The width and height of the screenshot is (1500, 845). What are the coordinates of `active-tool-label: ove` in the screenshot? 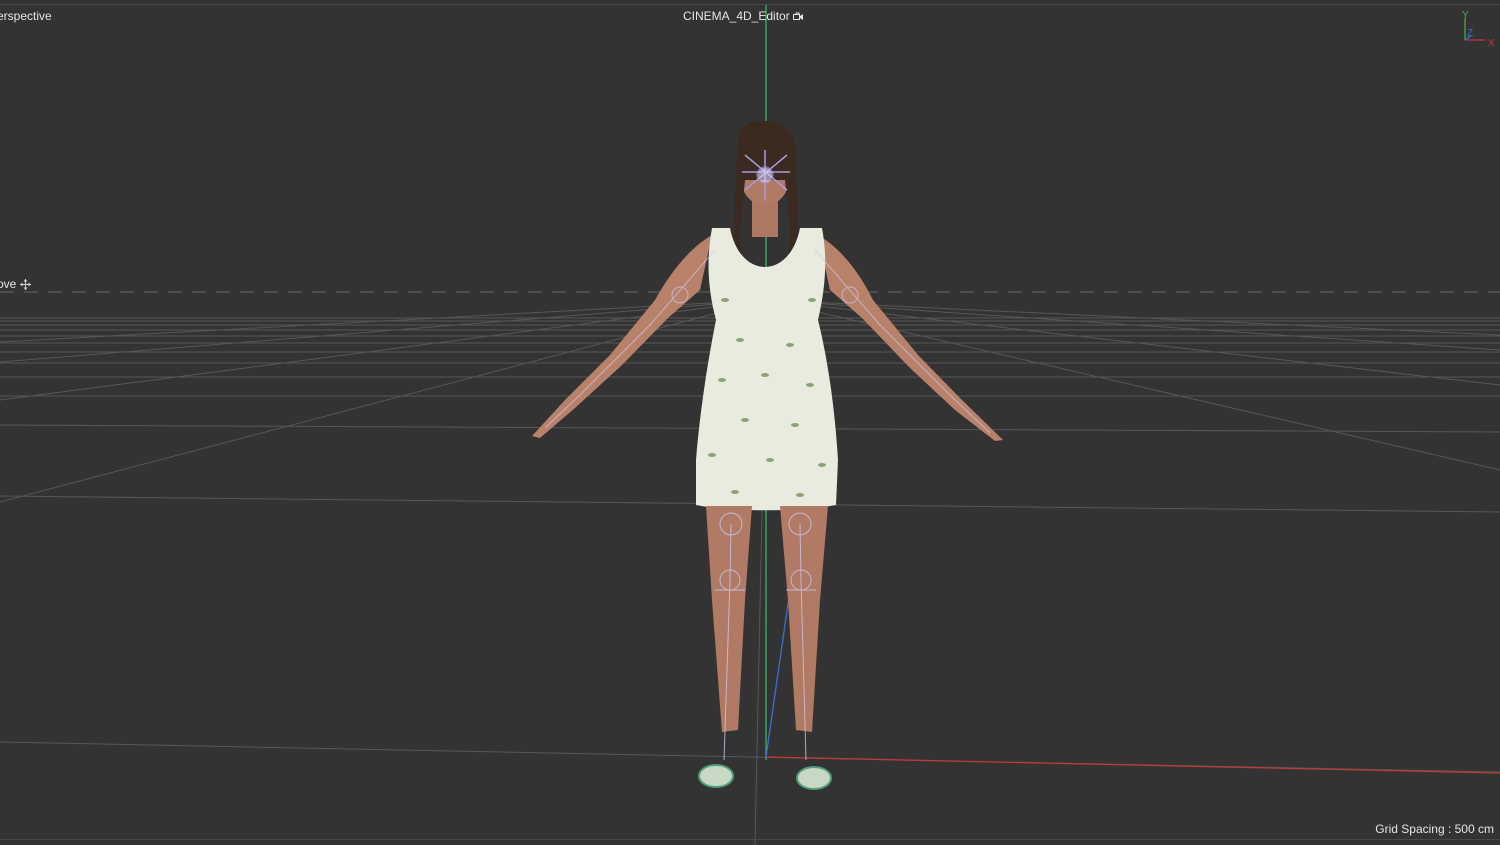 It's located at (16, 284).